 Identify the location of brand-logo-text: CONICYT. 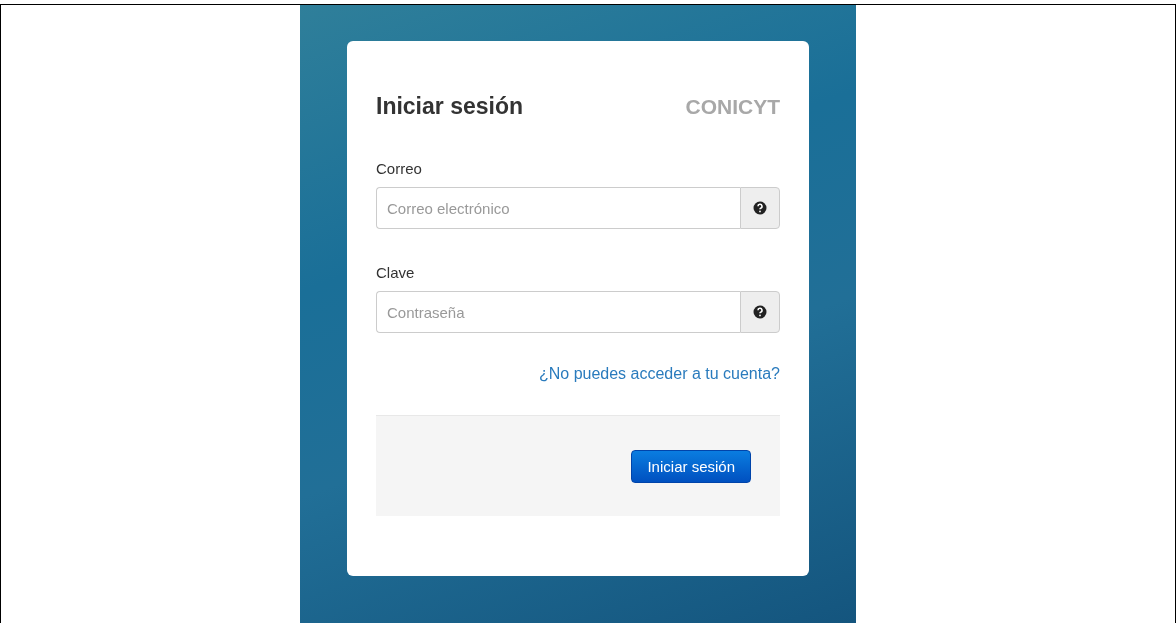
(732, 106).